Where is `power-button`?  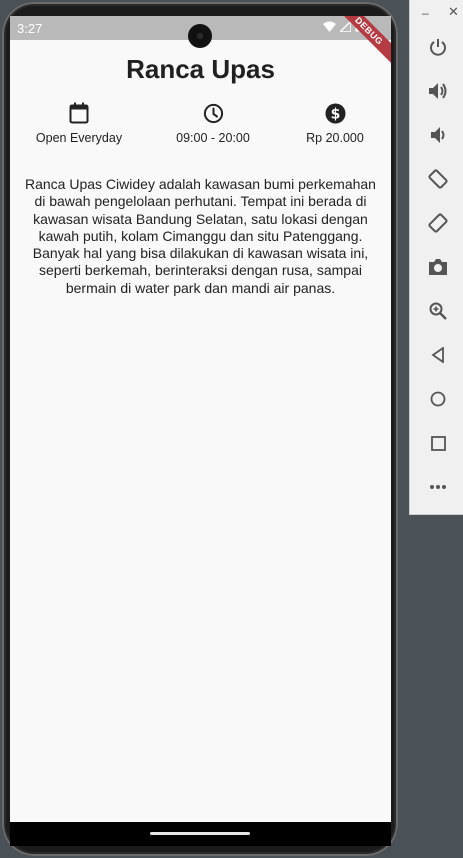 power-button is located at coordinates (438, 47).